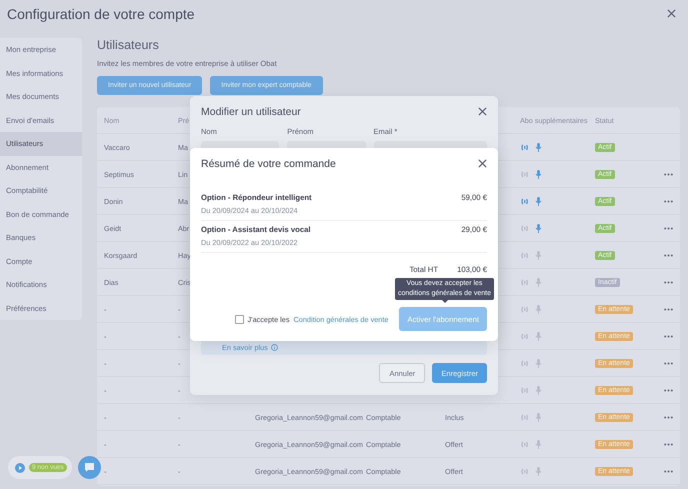 Image resolution: width=688 pixels, height=489 pixels. I want to click on chat-bubble-icon, so click(89, 467).